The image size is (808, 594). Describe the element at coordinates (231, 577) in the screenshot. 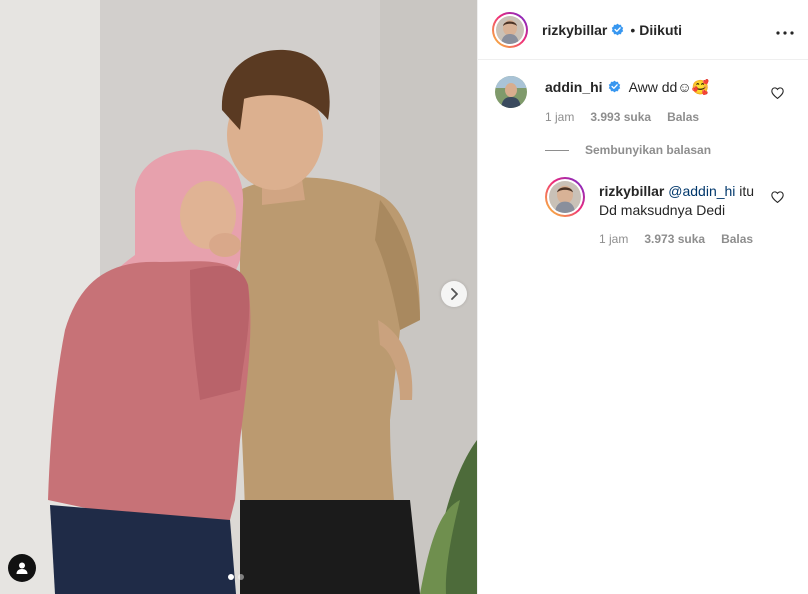

I see `carousel-dot-active` at that location.